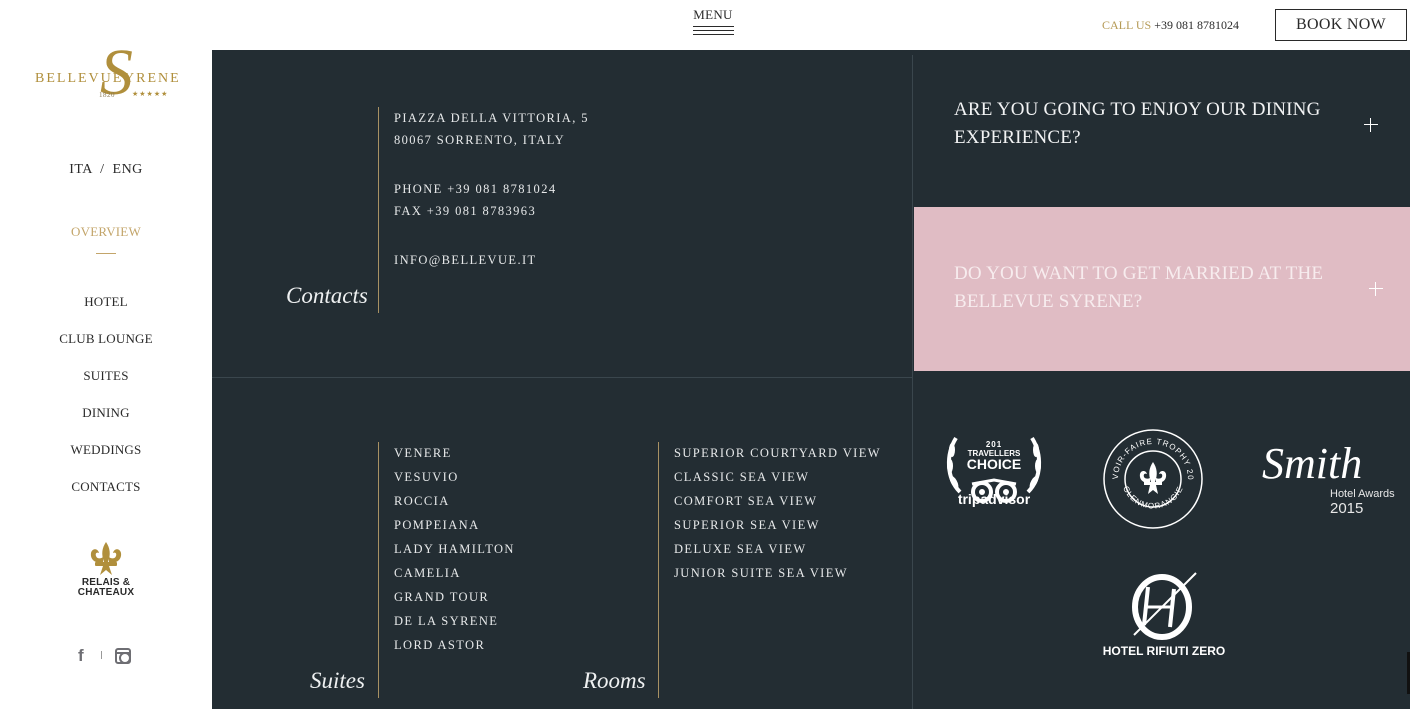  I want to click on smith-year: 2015, so click(1347, 508).